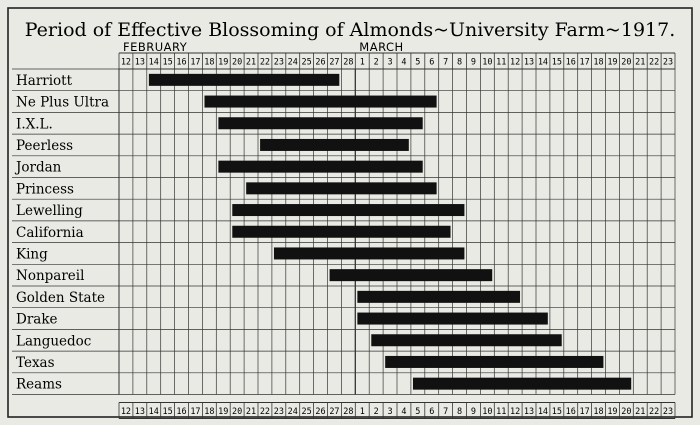 Image resolution: width=700 pixels, height=425 pixels. Describe the element at coordinates (195, 412) in the screenshot. I see `bottom-tick-label: 17` at that location.